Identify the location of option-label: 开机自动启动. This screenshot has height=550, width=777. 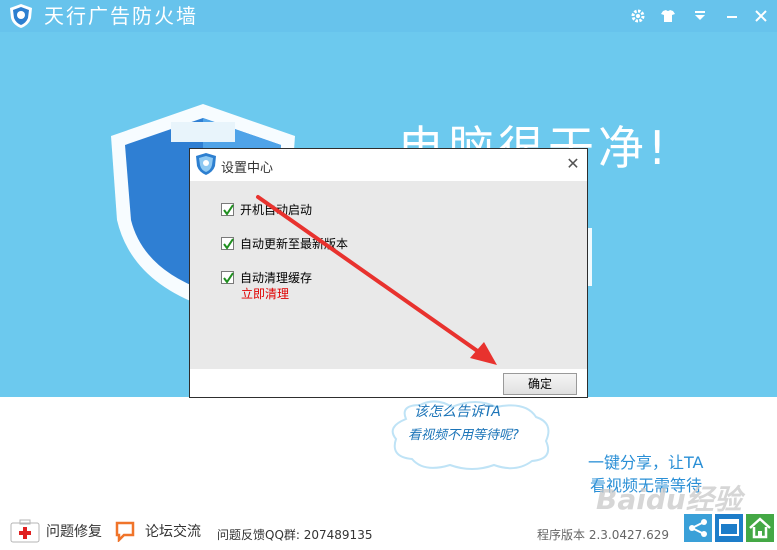
(276, 209).